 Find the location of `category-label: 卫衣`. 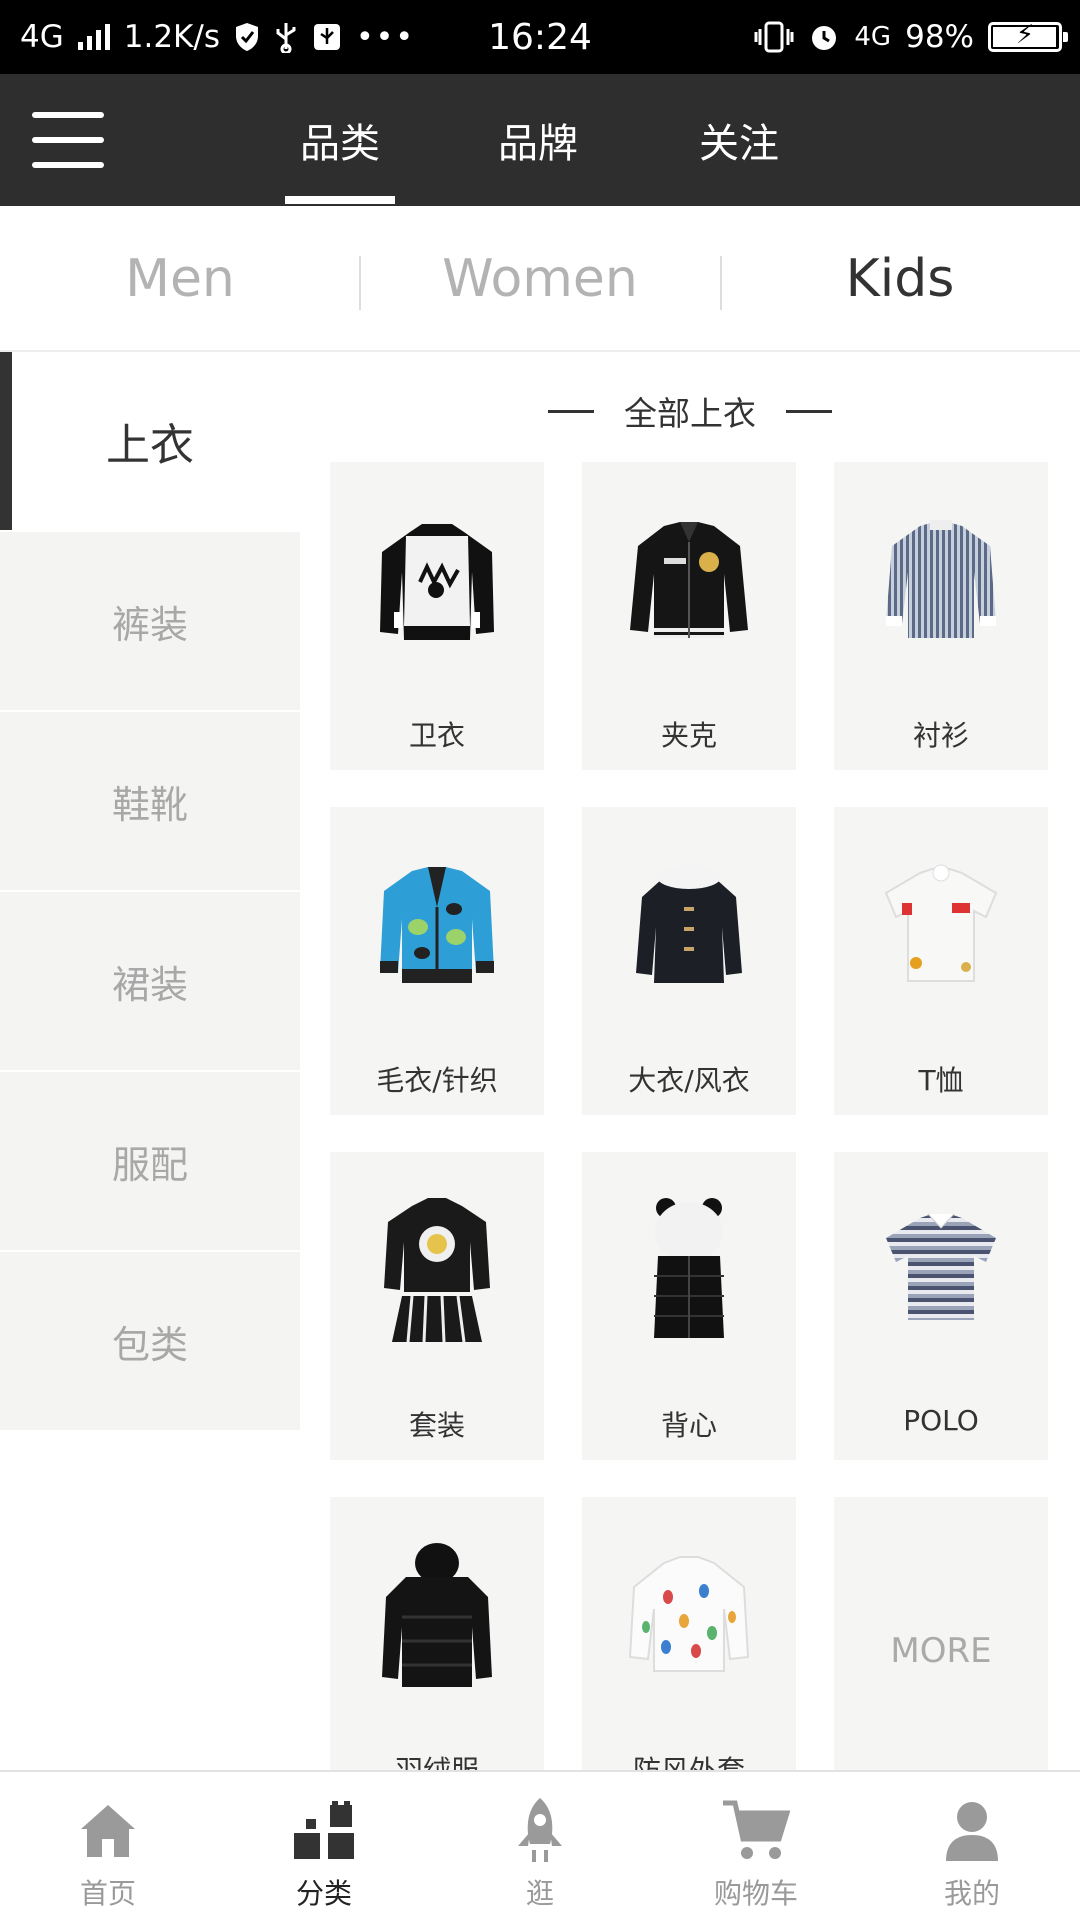

category-label: 卫衣 is located at coordinates (436, 735).